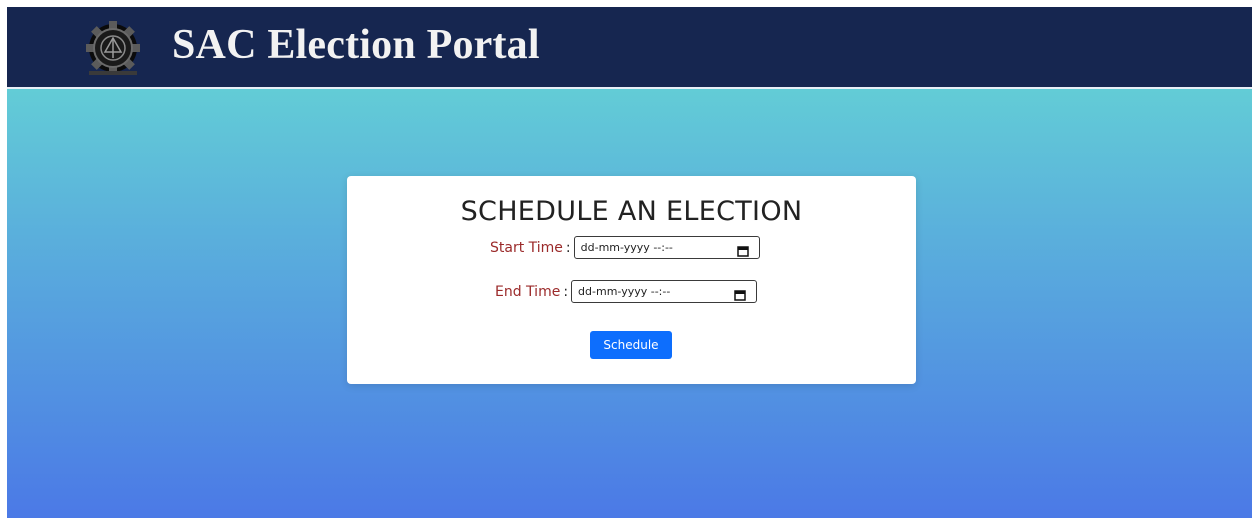 This screenshot has height=518, width=1259. What do you see at coordinates (631, 211) in the screenshot?
I see `form-title: SCHEDULE AN ELECTION` at bounding box center [631, 211].